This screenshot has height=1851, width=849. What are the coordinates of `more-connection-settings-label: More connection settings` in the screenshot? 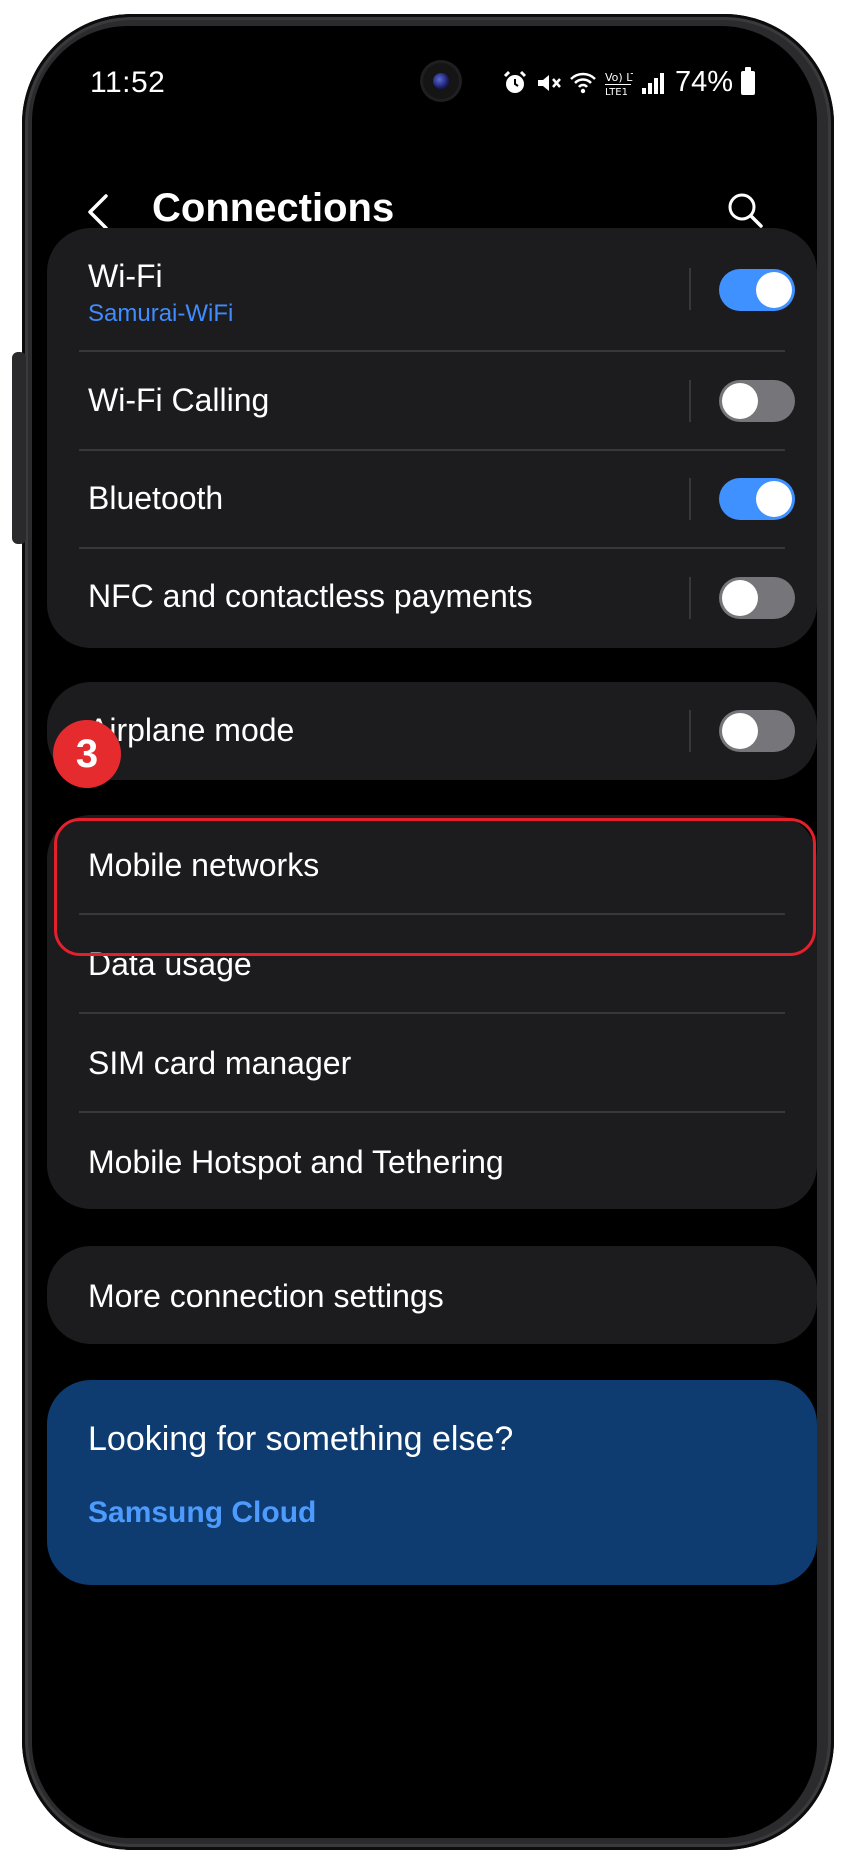 It's located at (266, 1296).